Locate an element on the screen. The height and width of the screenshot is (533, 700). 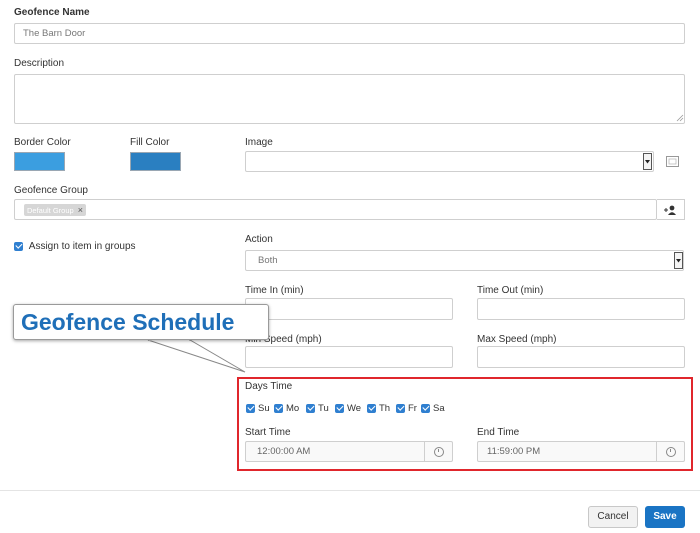
close-icon: × is located at coordinates (80, 210).